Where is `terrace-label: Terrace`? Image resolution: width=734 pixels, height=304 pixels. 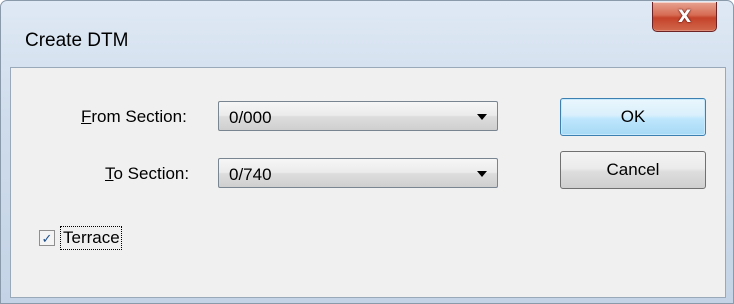
terrace-label: Terrace is located at coordinates (91, 238).